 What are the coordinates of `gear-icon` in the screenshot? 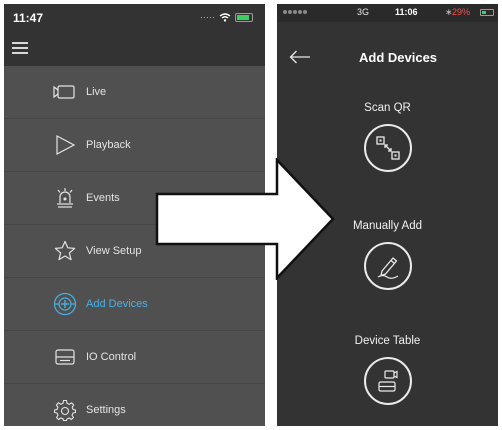 It's located at (65, 410).